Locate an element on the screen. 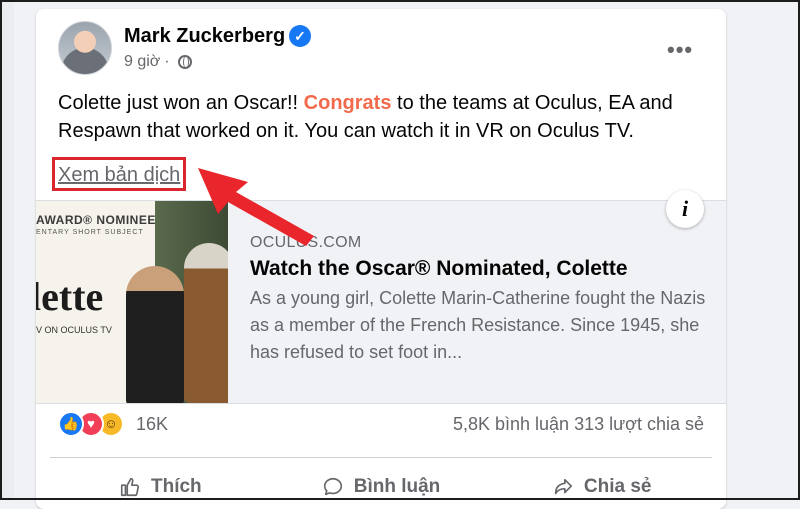  left-background is located at coordinates (7, 250).